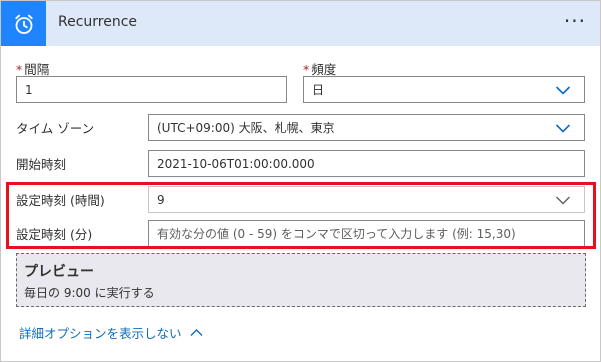 The width and height of the screenshot is (601, 362). Describe the element at coordinates (318, 90) in the screenshot. I see `frequency-value: 日` at that location.